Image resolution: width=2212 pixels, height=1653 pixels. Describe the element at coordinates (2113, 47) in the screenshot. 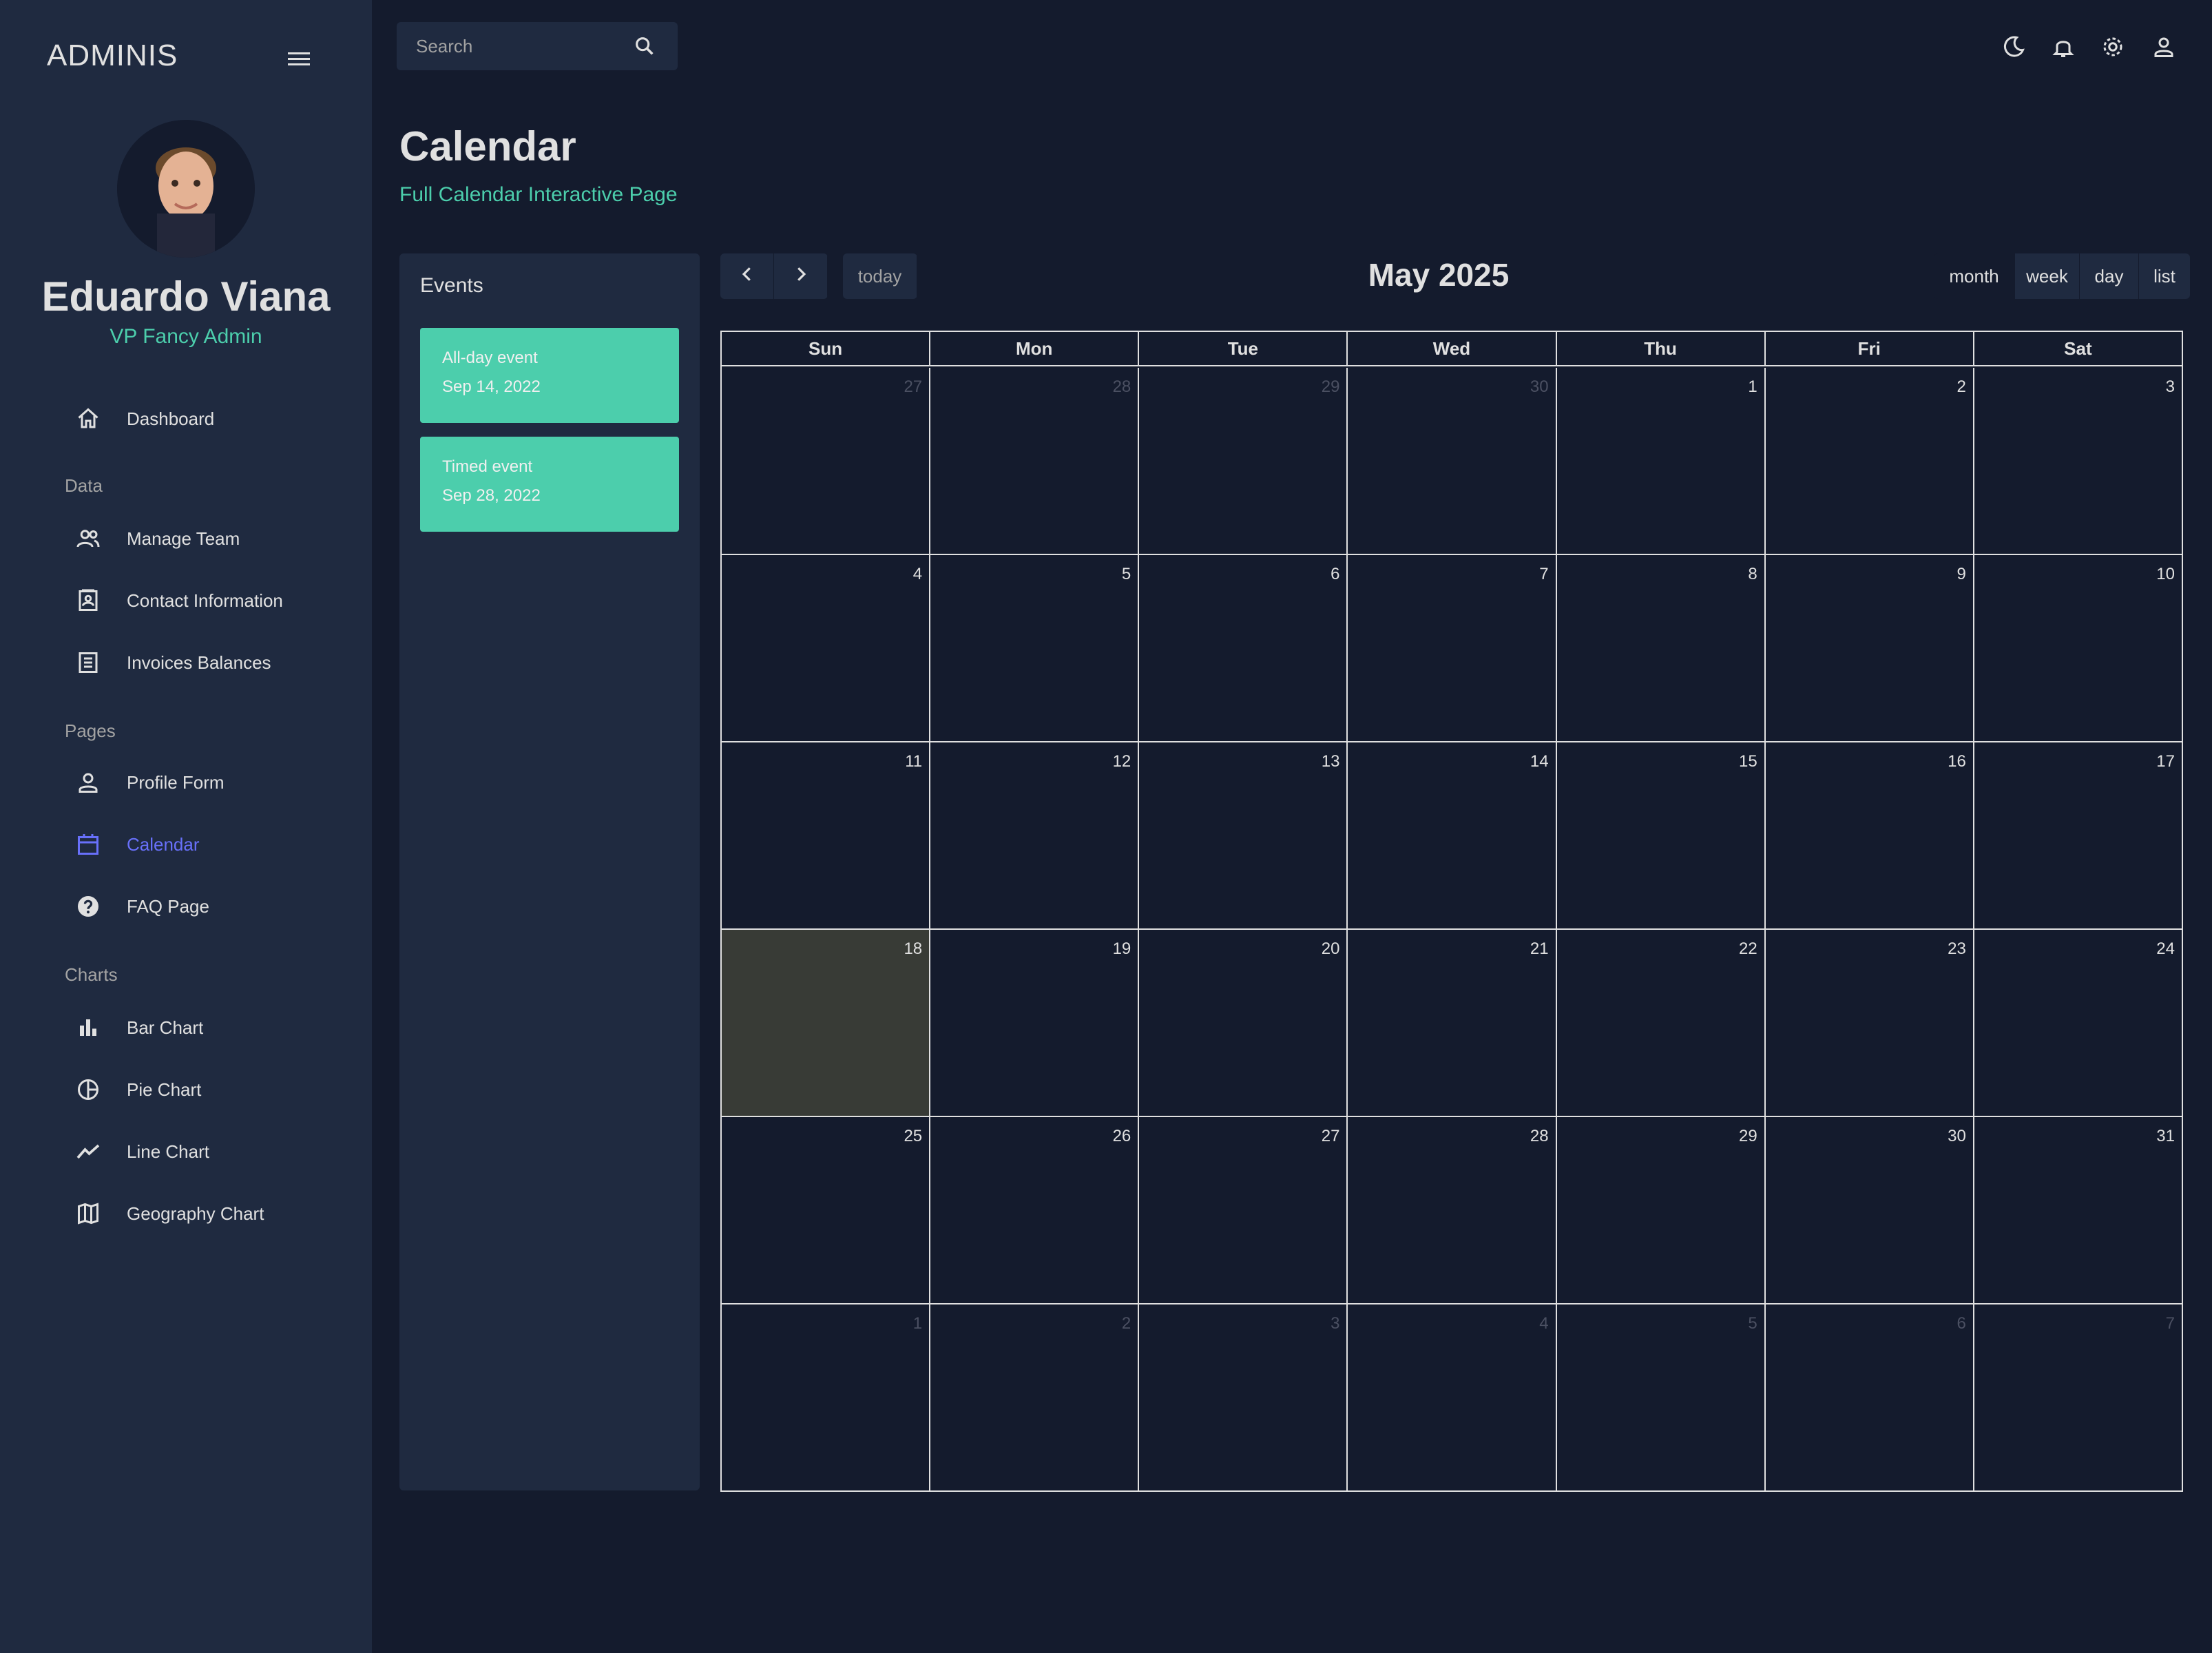

I see `settings-icon` at that location.